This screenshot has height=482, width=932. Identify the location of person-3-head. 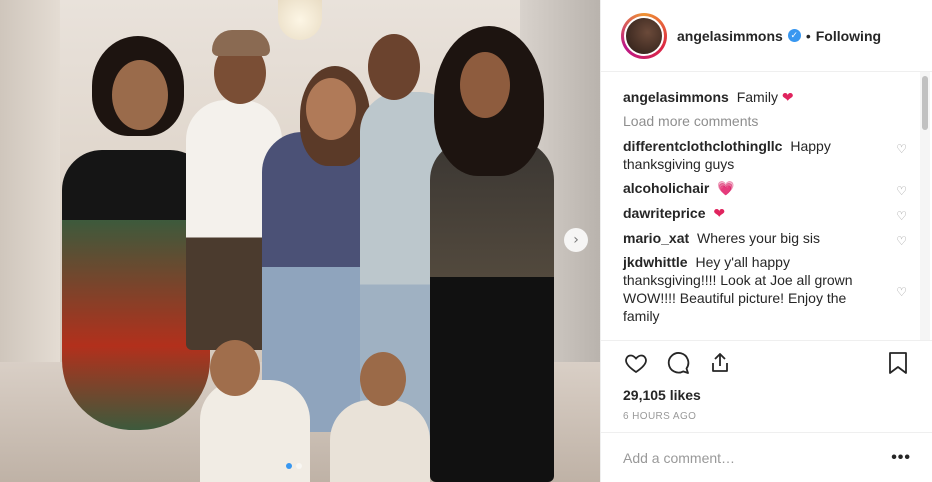
(331, 109).